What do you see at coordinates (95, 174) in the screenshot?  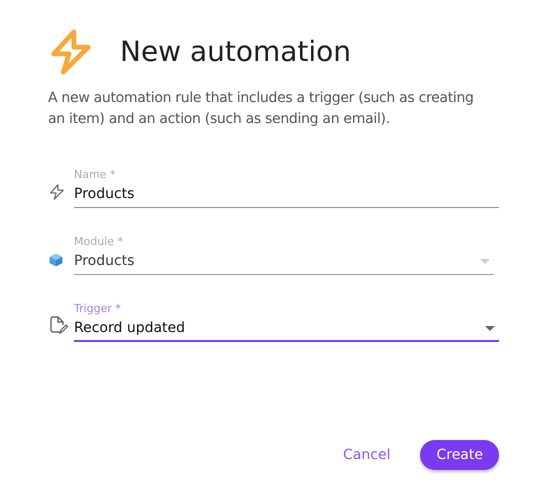 I see `field-label: Name *` at bounding box center [95, 174].